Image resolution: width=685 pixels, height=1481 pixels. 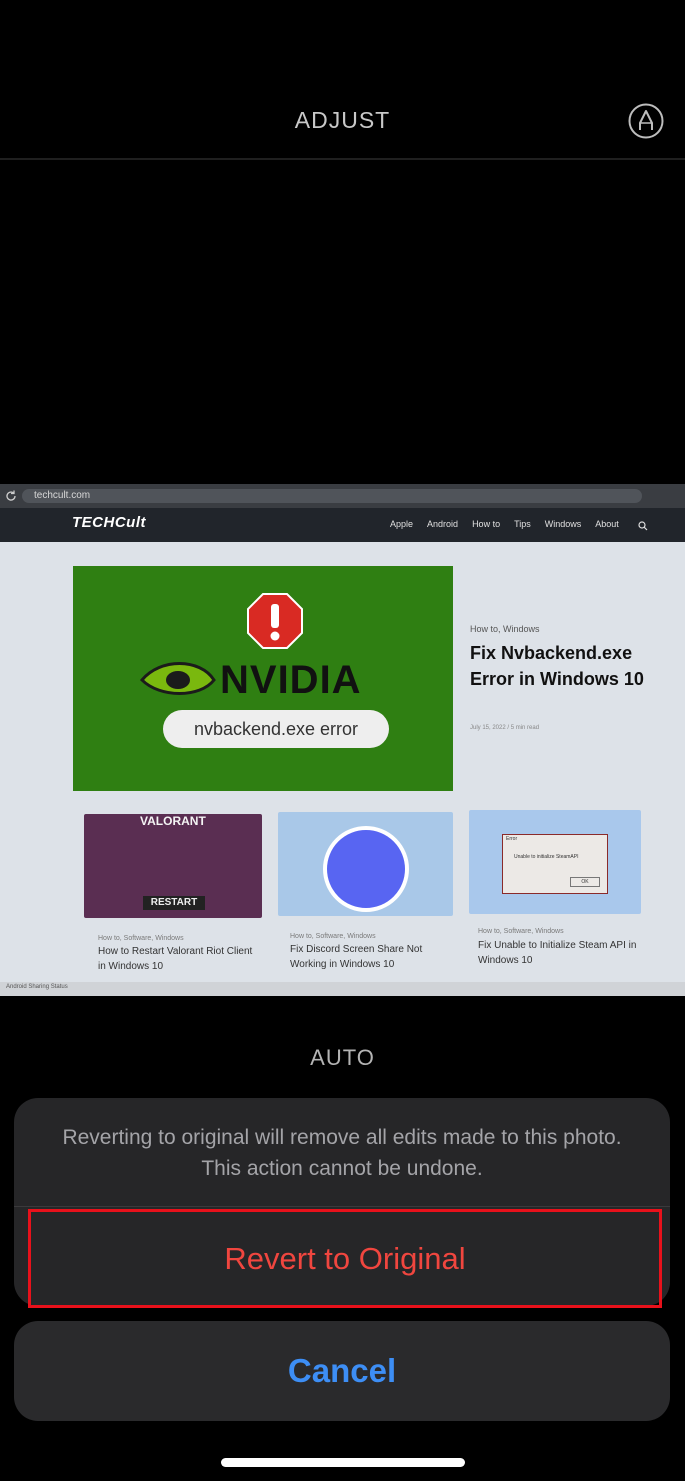 I want to click on reload-icon, so click(x=11, y=495).